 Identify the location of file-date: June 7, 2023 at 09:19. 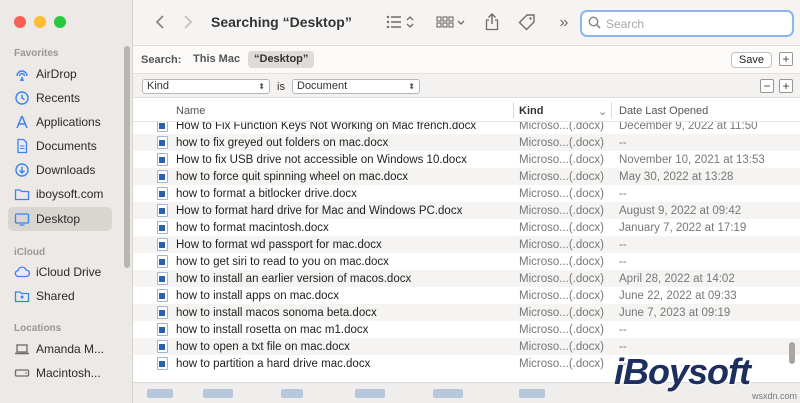
(675, 312).